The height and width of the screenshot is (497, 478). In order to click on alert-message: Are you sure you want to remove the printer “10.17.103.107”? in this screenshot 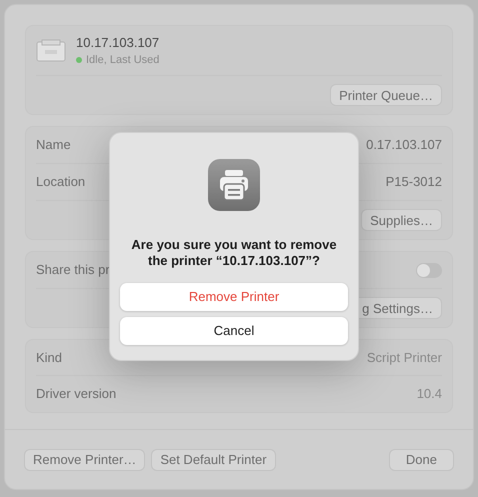, I will do `click(234, 253)`.